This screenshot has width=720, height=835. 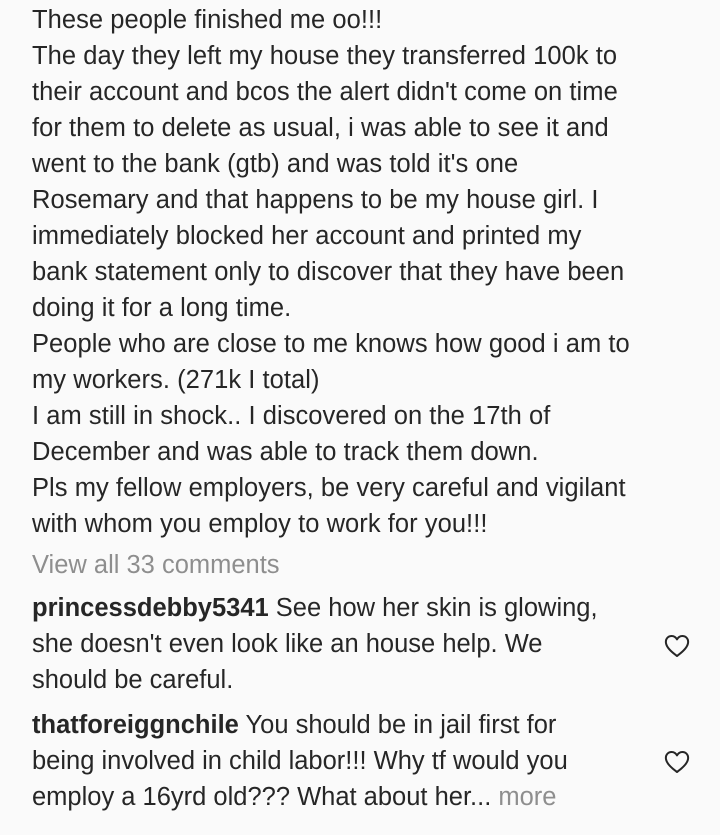 I want to click on caption-line: with whom you employ to work for you!!!, so click(x=260, y=524).